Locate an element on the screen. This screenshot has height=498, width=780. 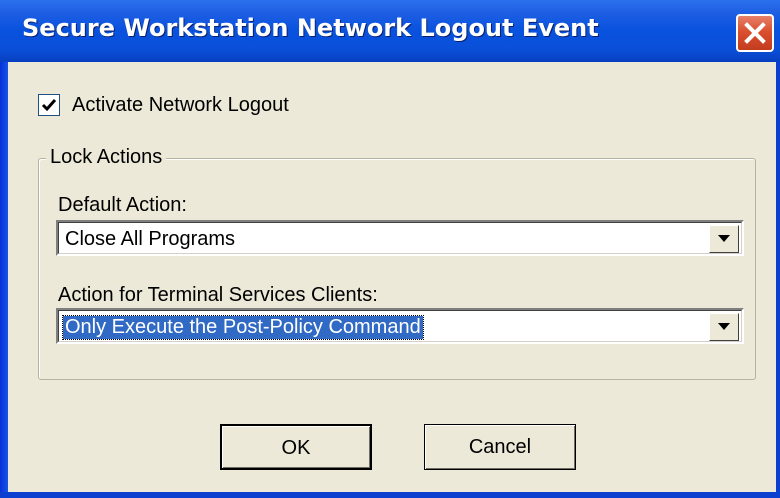
window-frame-right is located at coordinates (778, 280).